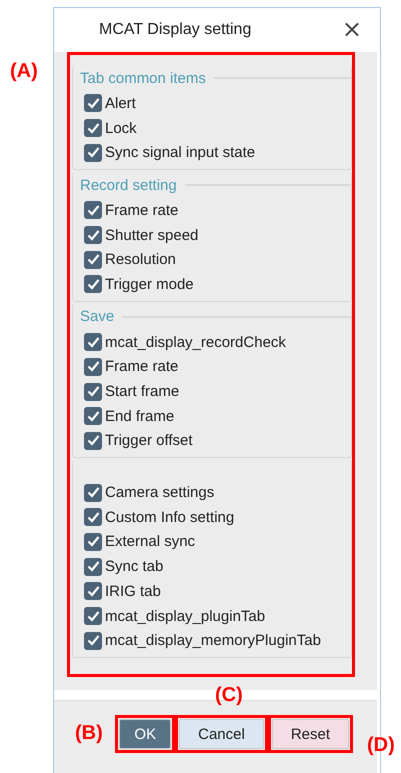 The image size is (401, 773). What do you see at coordinates (213, 641) in the screenshot?
I see `checkbox-label: mcat_display_memoryPluginTab` at bounding box center [213, 641].